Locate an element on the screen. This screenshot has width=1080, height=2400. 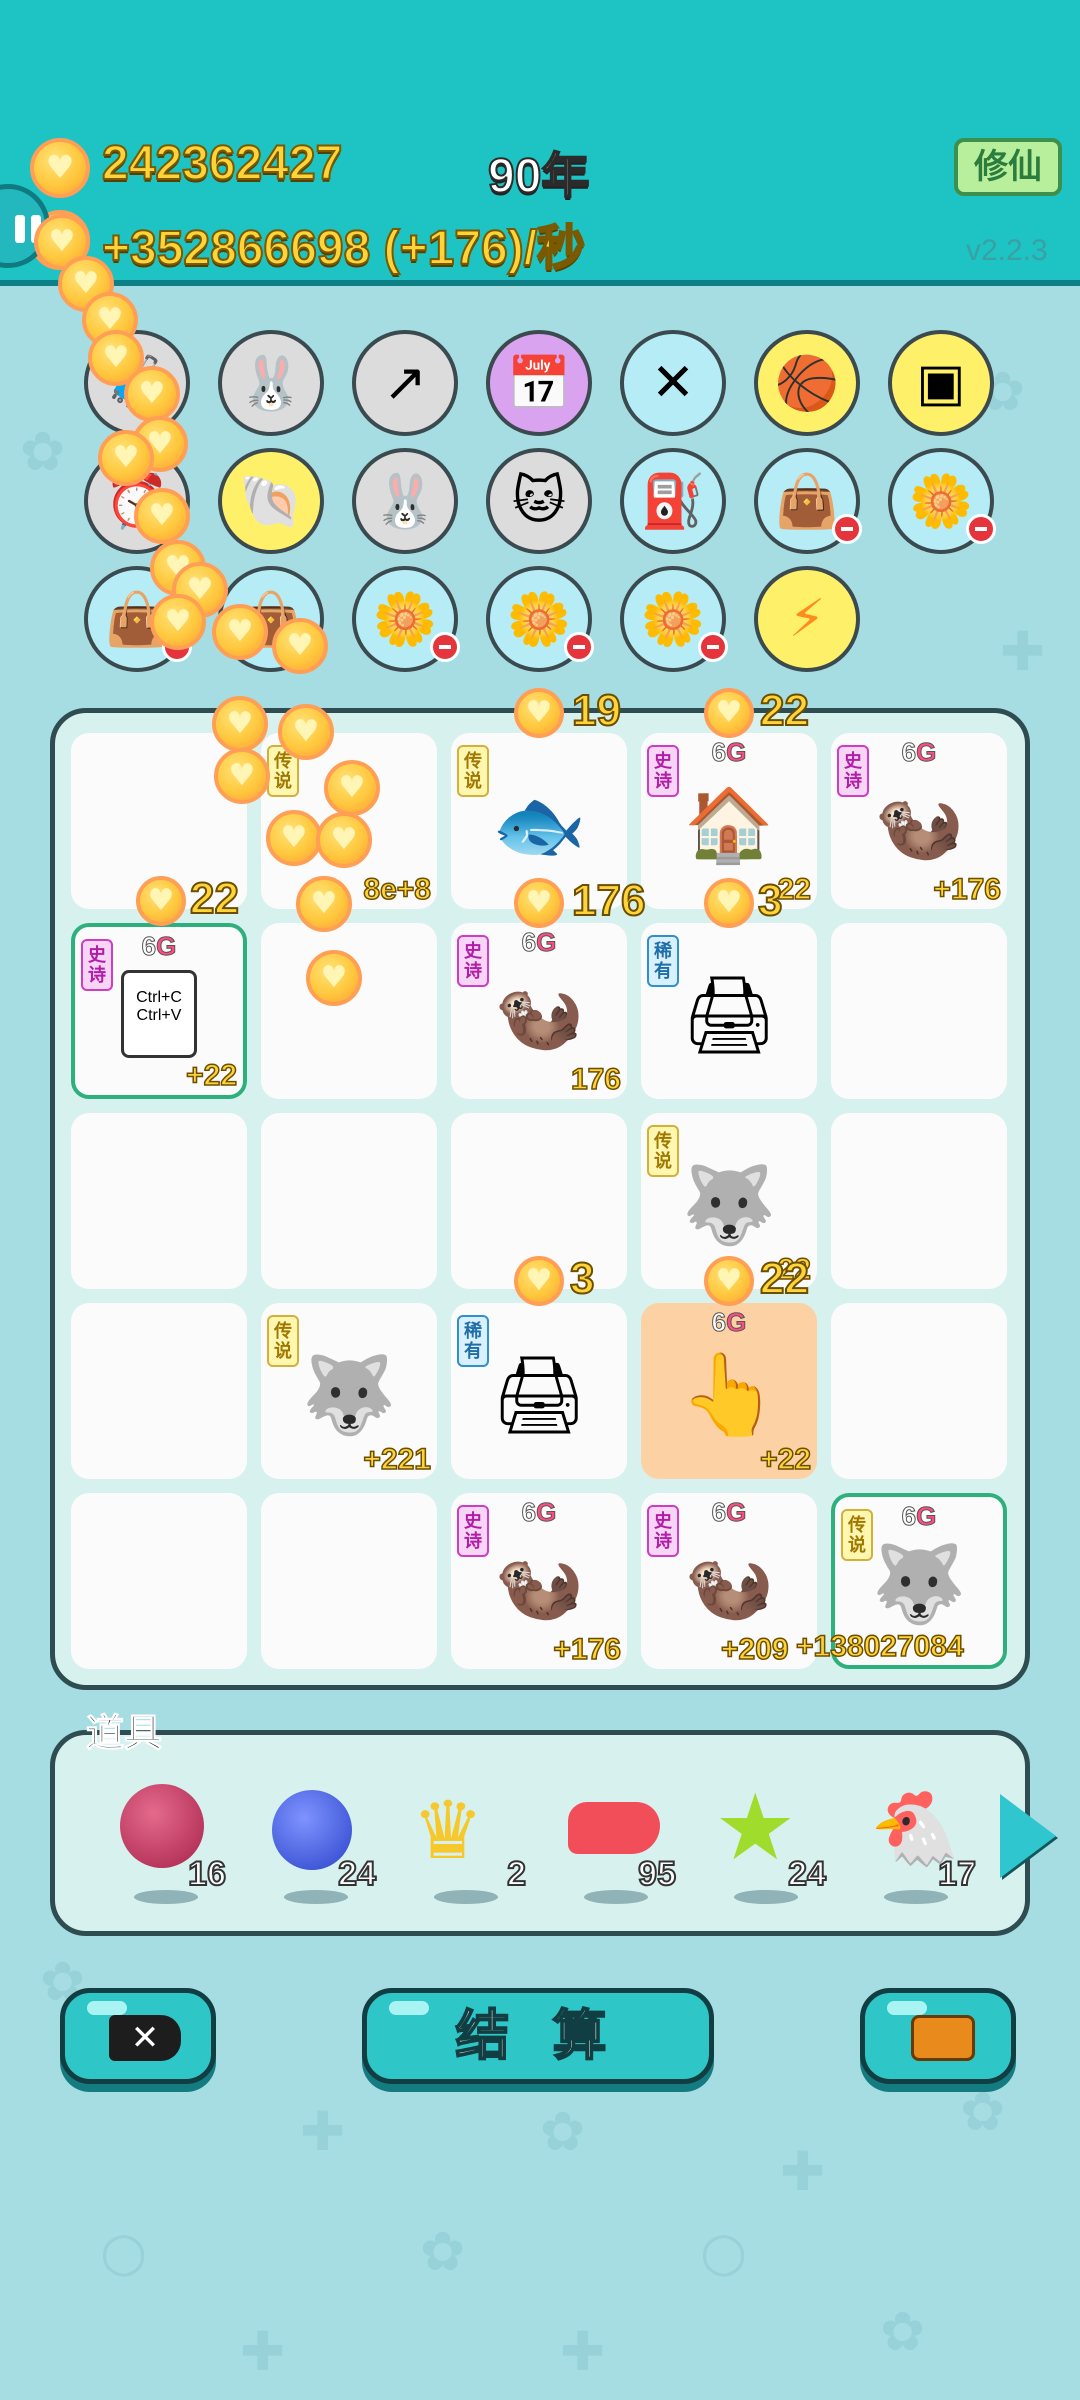
copy-paste-card: Ctrl+C Ctrl+V is located at coordinates (159, 1014).